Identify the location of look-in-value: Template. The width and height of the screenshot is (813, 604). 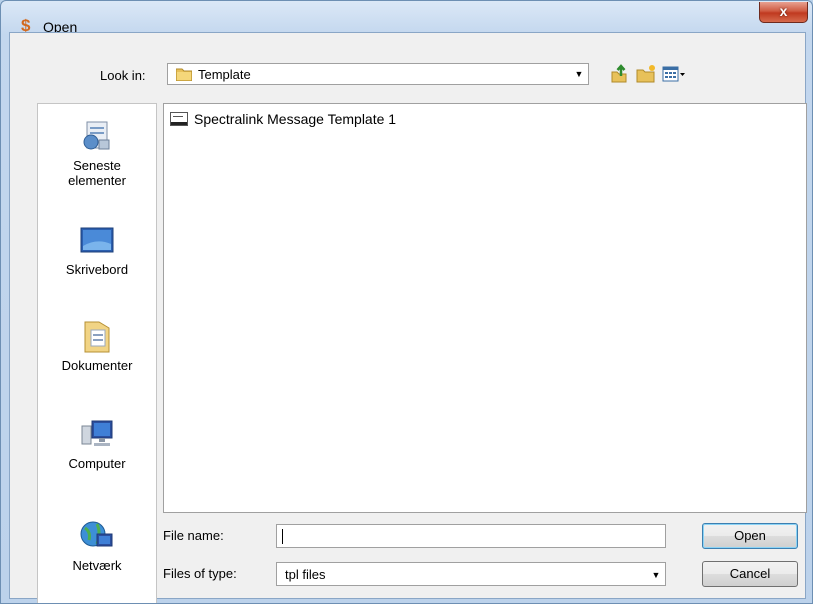
(224, 74).